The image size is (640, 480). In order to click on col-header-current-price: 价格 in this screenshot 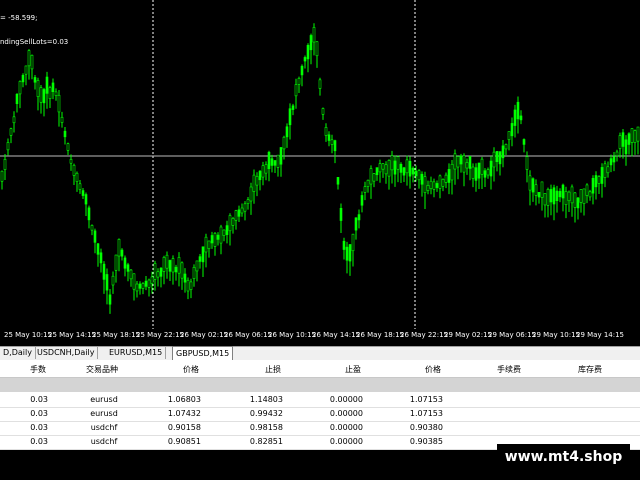, I will do `click(433, 369)`.